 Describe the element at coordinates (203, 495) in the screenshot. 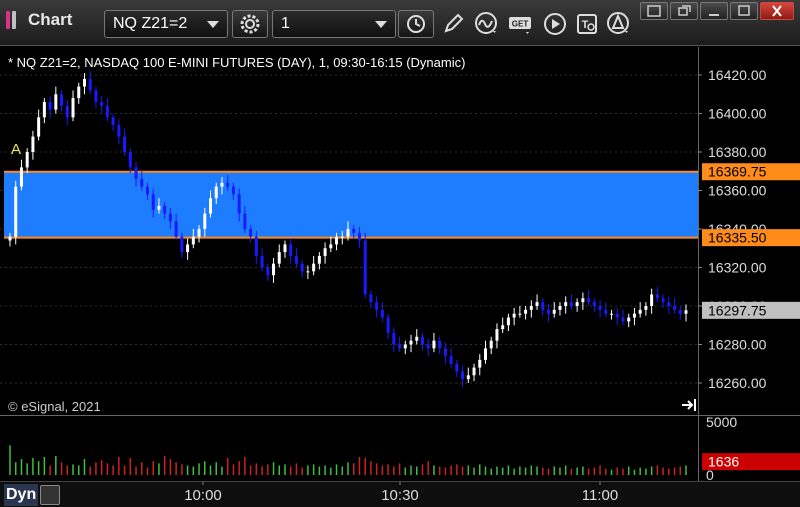

I see `time-tick-label: 10:00` at that location.